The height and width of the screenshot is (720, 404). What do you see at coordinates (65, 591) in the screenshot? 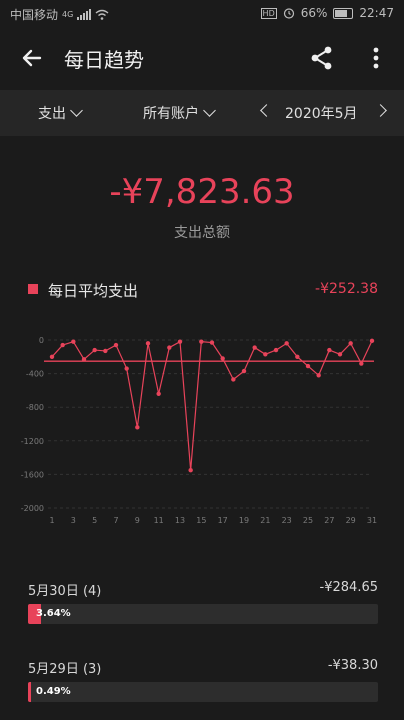
I see `item-date: 5月30日 (4)` at bounding box center [65, 591].